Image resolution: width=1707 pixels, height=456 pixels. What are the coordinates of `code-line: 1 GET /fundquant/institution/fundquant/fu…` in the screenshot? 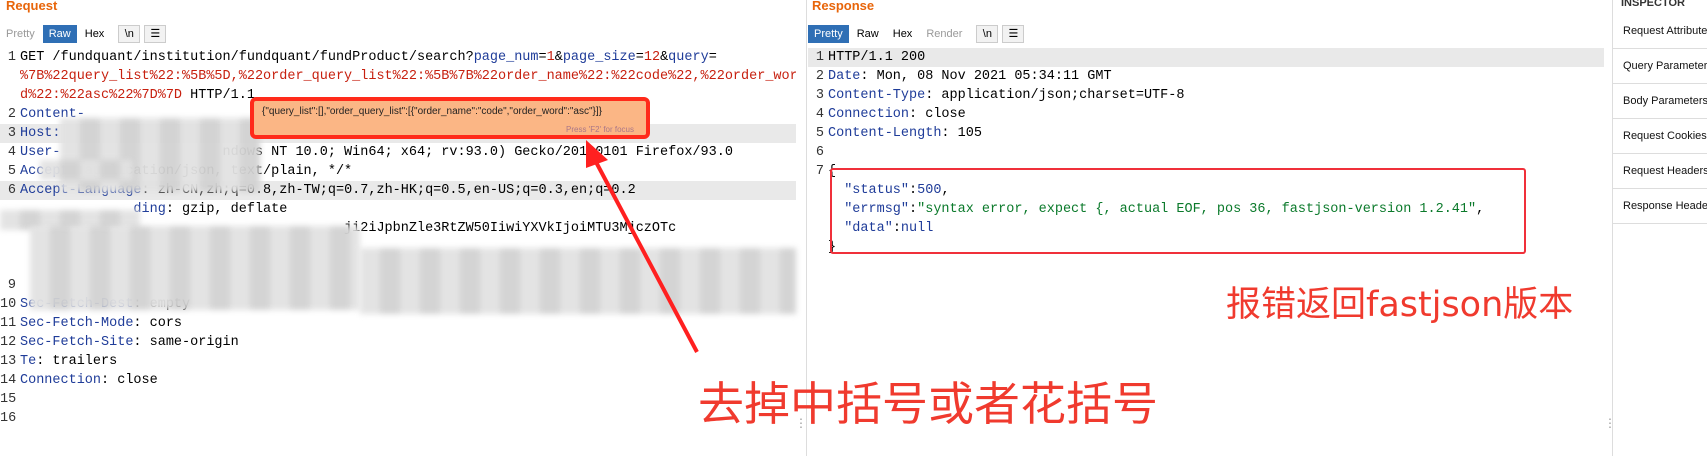 It's located at (398, 57).